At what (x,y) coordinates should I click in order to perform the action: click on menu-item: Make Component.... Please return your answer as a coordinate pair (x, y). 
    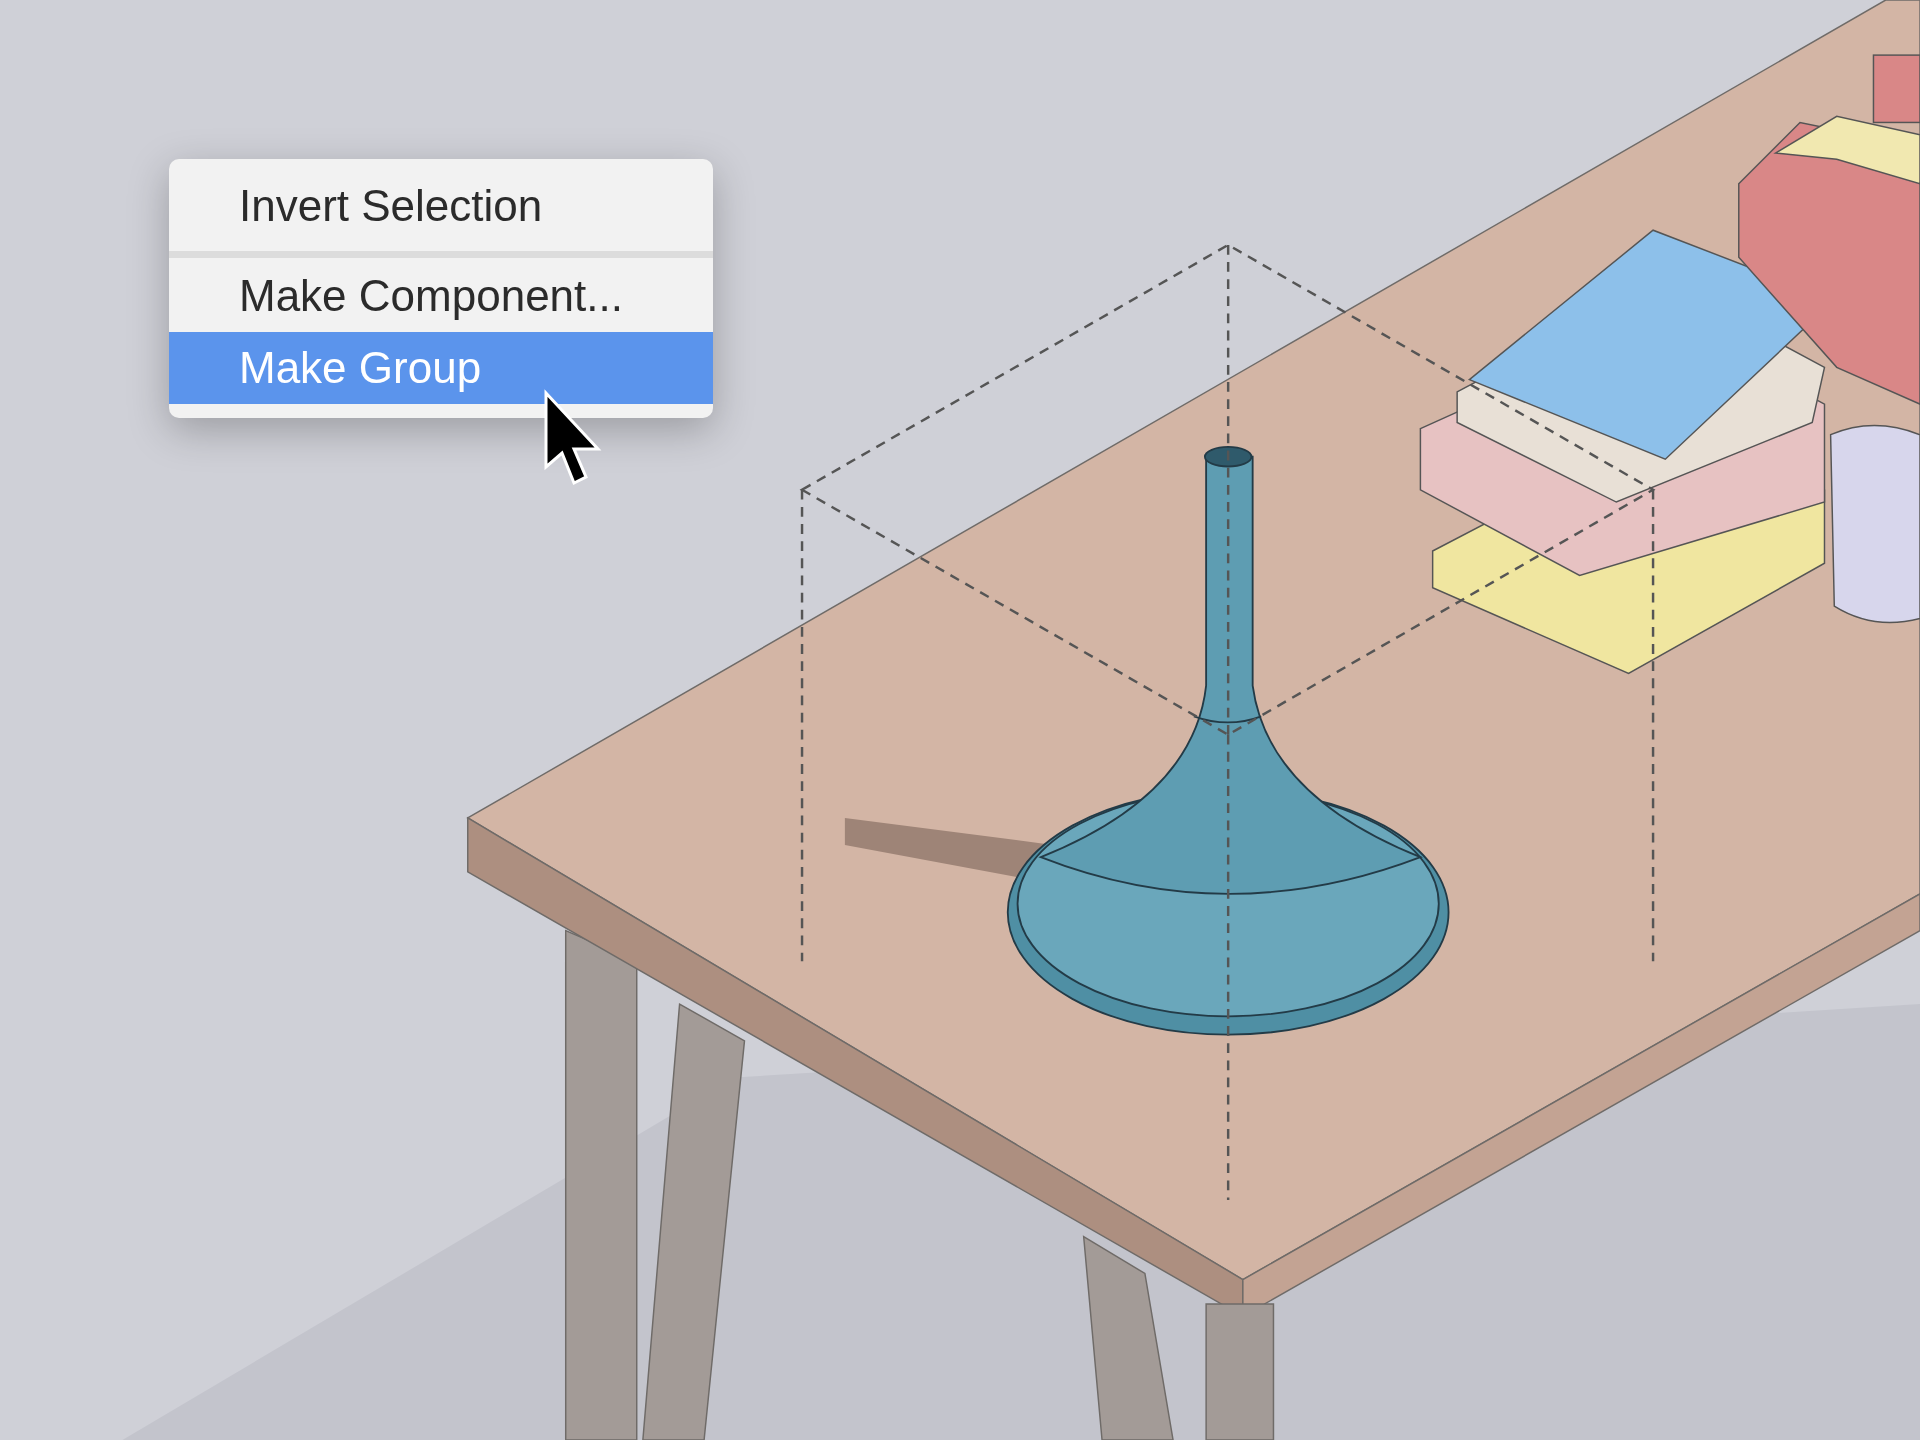
    Looking at the image, I should click on (441, 296).